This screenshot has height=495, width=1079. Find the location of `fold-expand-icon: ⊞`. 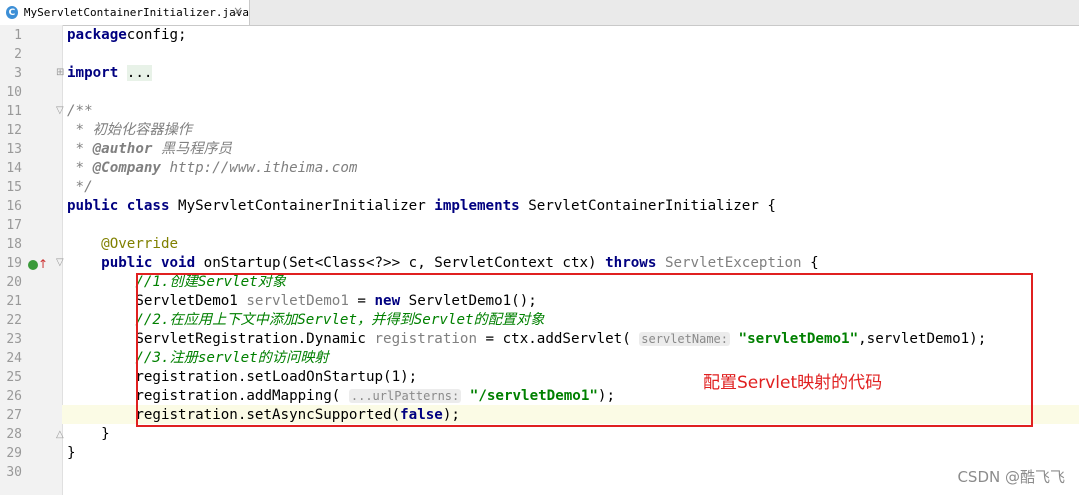

fold-expand-icon: ⊞ is located at coordinates (60, 73).